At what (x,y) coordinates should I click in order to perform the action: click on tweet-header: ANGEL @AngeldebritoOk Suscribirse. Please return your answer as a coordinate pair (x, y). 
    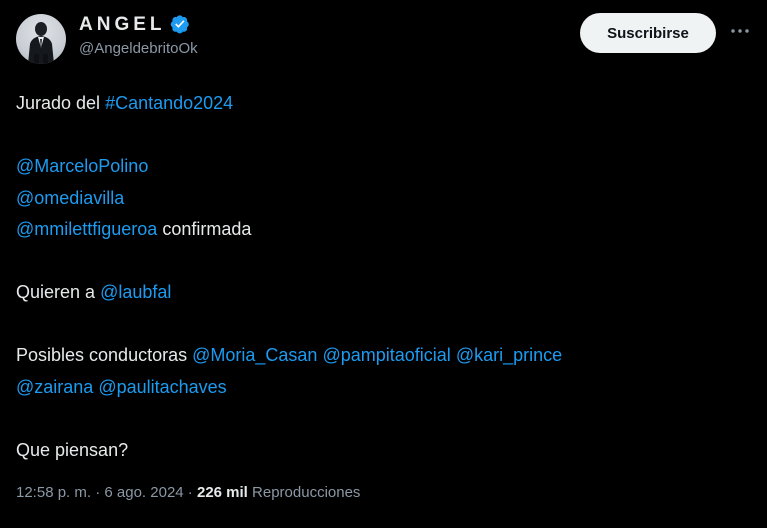
    Looking at the image, I should click on (386, 40).